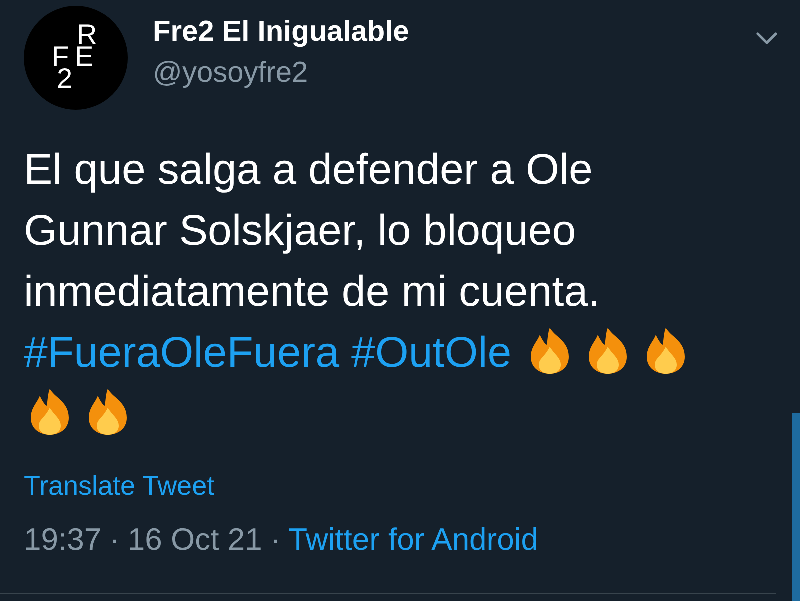  I want to click on scroll-bar, so click(796, 507).